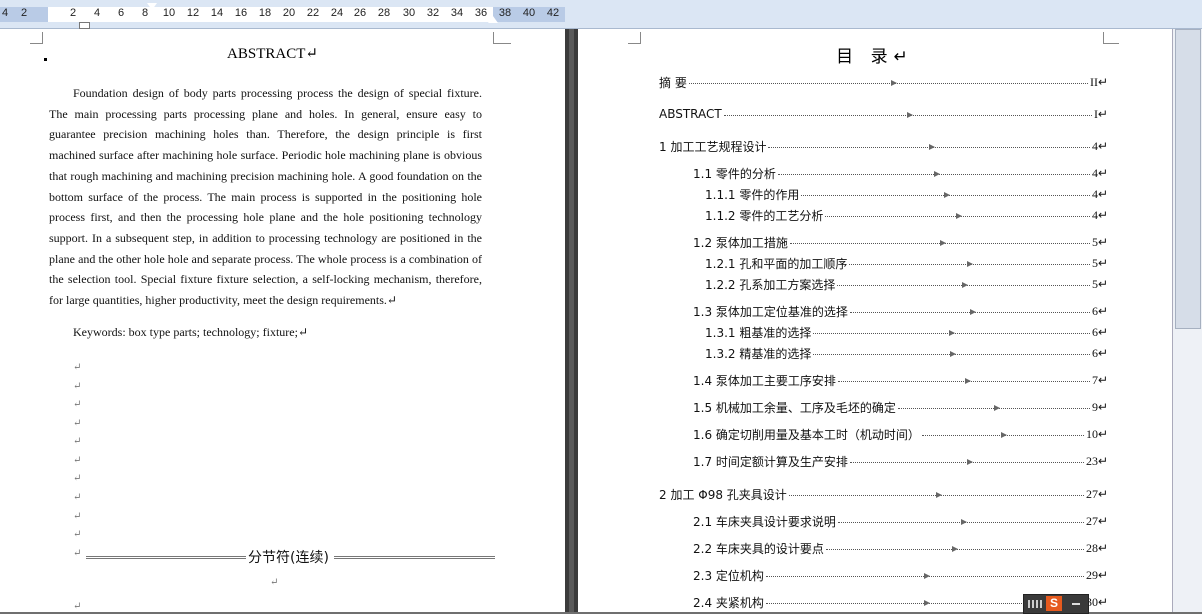  Describe the element at coordinates (1096, 547) in the screenshot. I see `toc-page-number: 28↵` at that location.